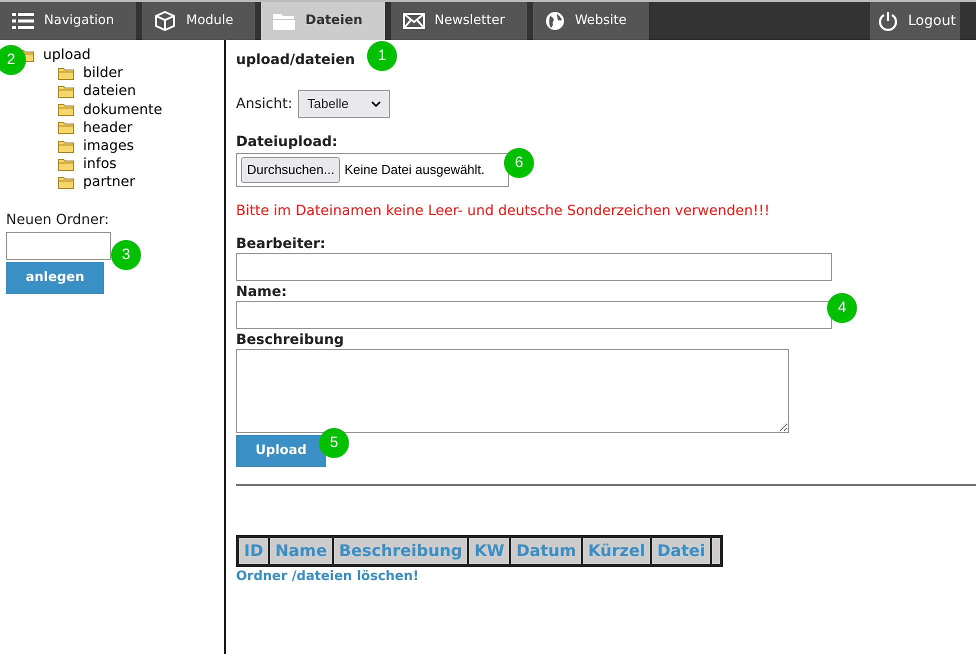  I want to click on power-icon, so click(888, 21).